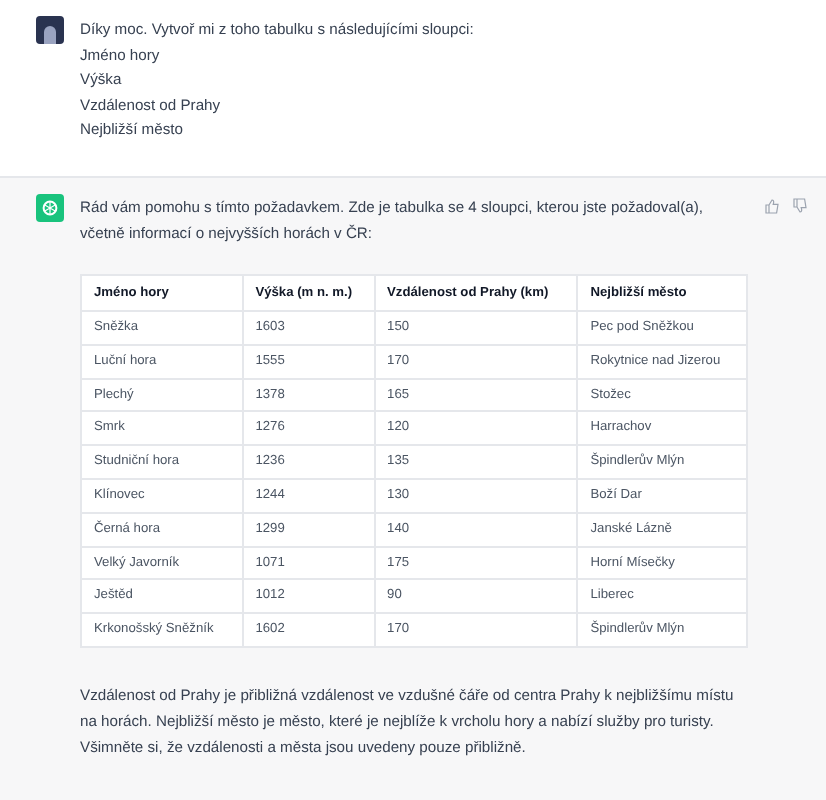 This screenshot has height=800, width=826. What do you see at coordinates (800, 206) in the screenshot?
I see `thumbs-down-icon` at bounding box center [800, 206].